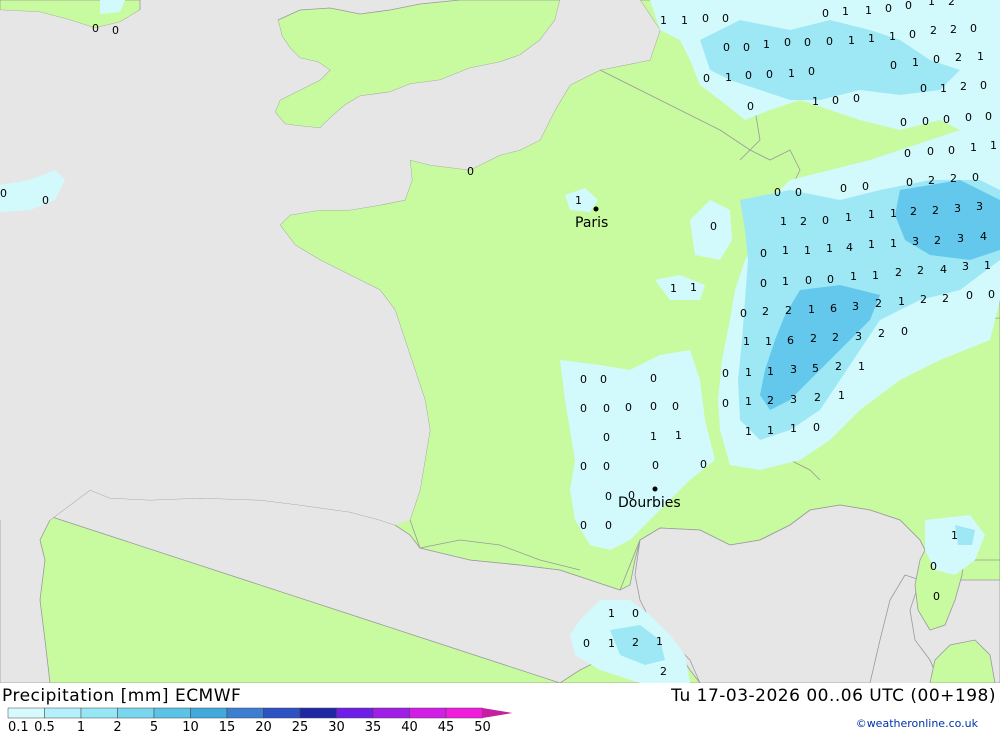 Image resolution: width=1000 pixels, height=733 pixels. Describe the element at coordinates (497, 713) in the screenshot. I see `legend-arrow` at that location.